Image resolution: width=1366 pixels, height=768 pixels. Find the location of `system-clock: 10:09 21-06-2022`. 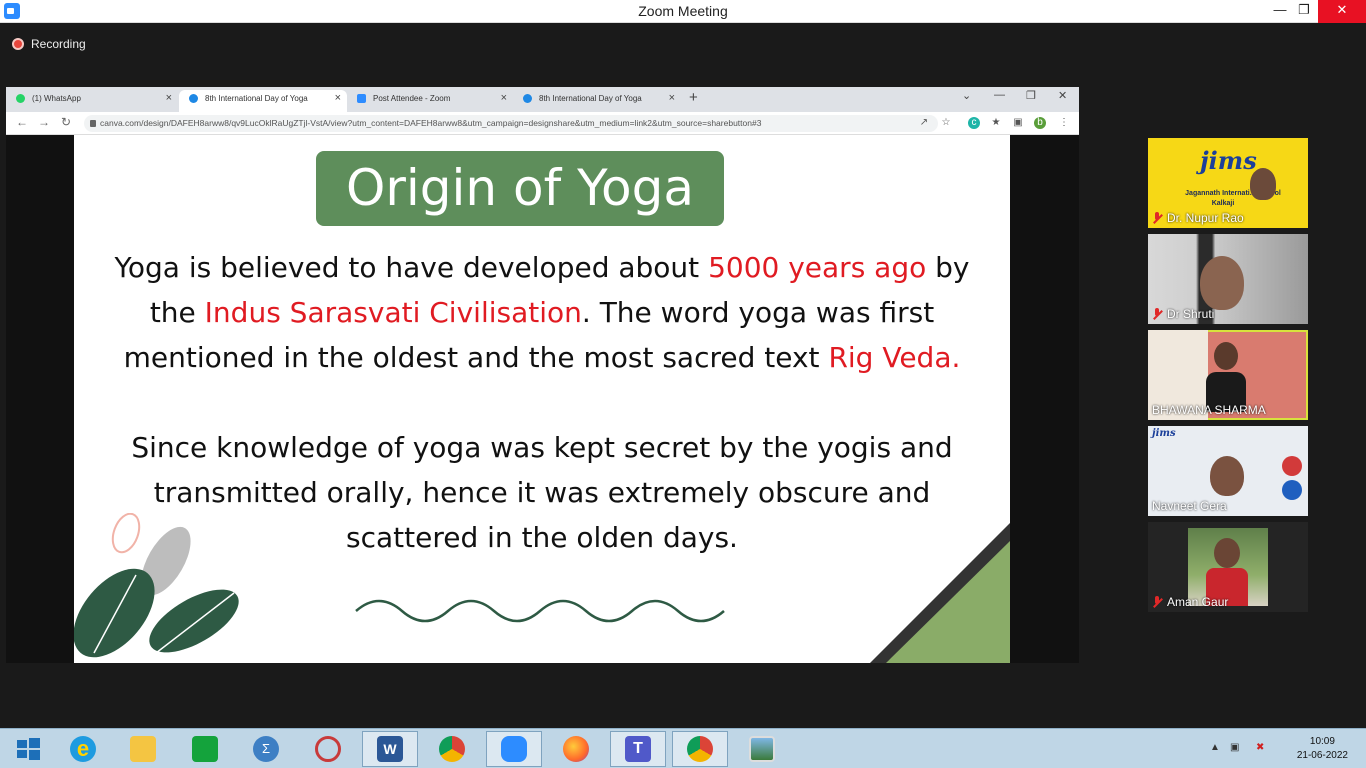

system-clock: 10:09 21-06-2022 is located at coordinates (1322, 749).